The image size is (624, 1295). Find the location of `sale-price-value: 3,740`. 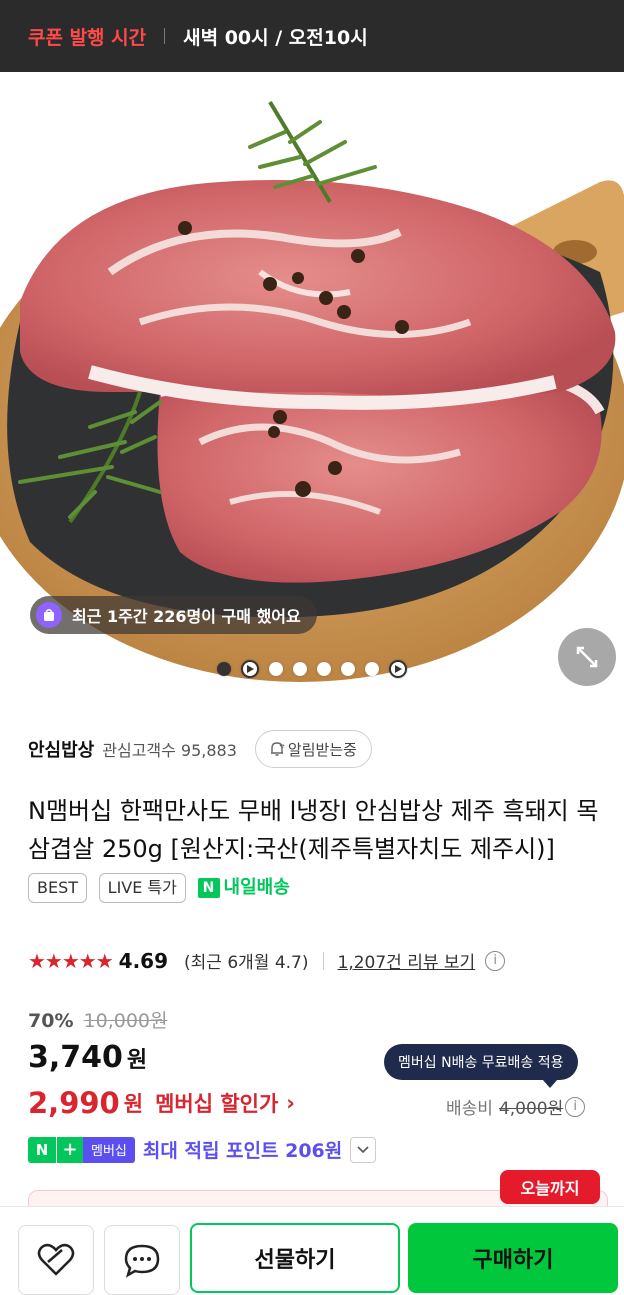

sale-price-value: 3,740 is located at coordinates (75, 1057).